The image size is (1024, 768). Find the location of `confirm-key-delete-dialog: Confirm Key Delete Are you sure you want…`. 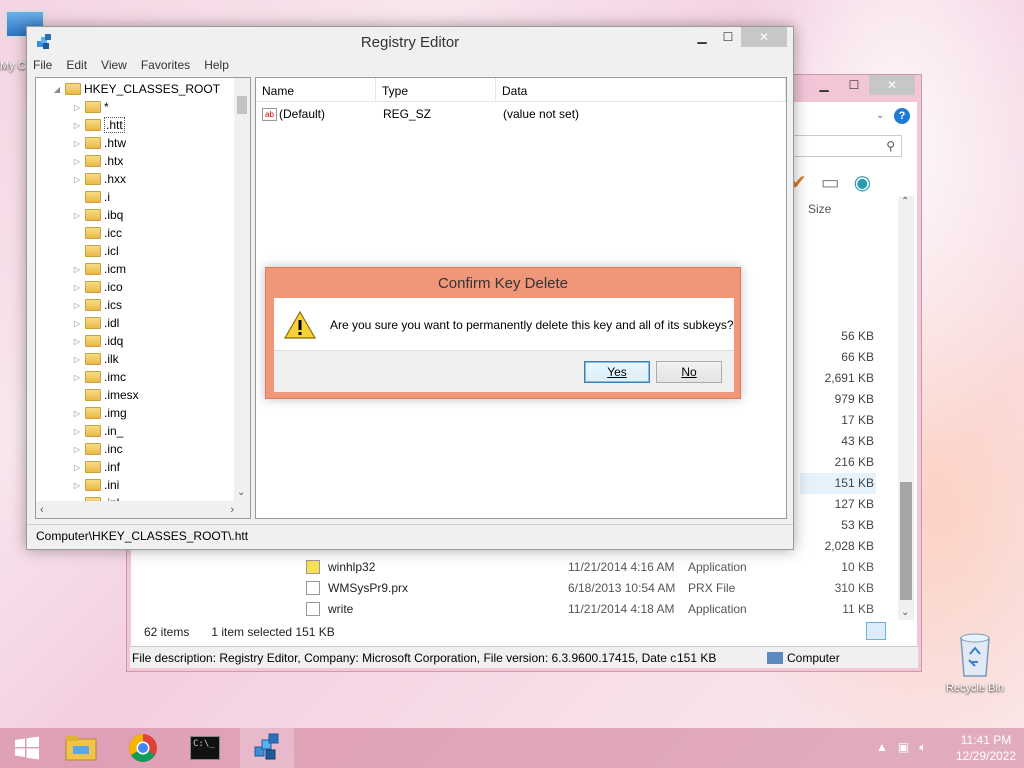

confirm-key-delete-dialog: Confirm Key Delete Are you sure you want… is located at coordinates (503, 333).